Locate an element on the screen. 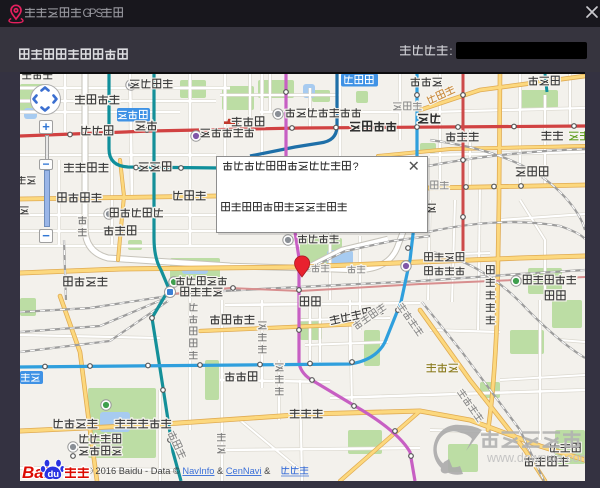  svg-text: du is located at coordinates (54, 474).